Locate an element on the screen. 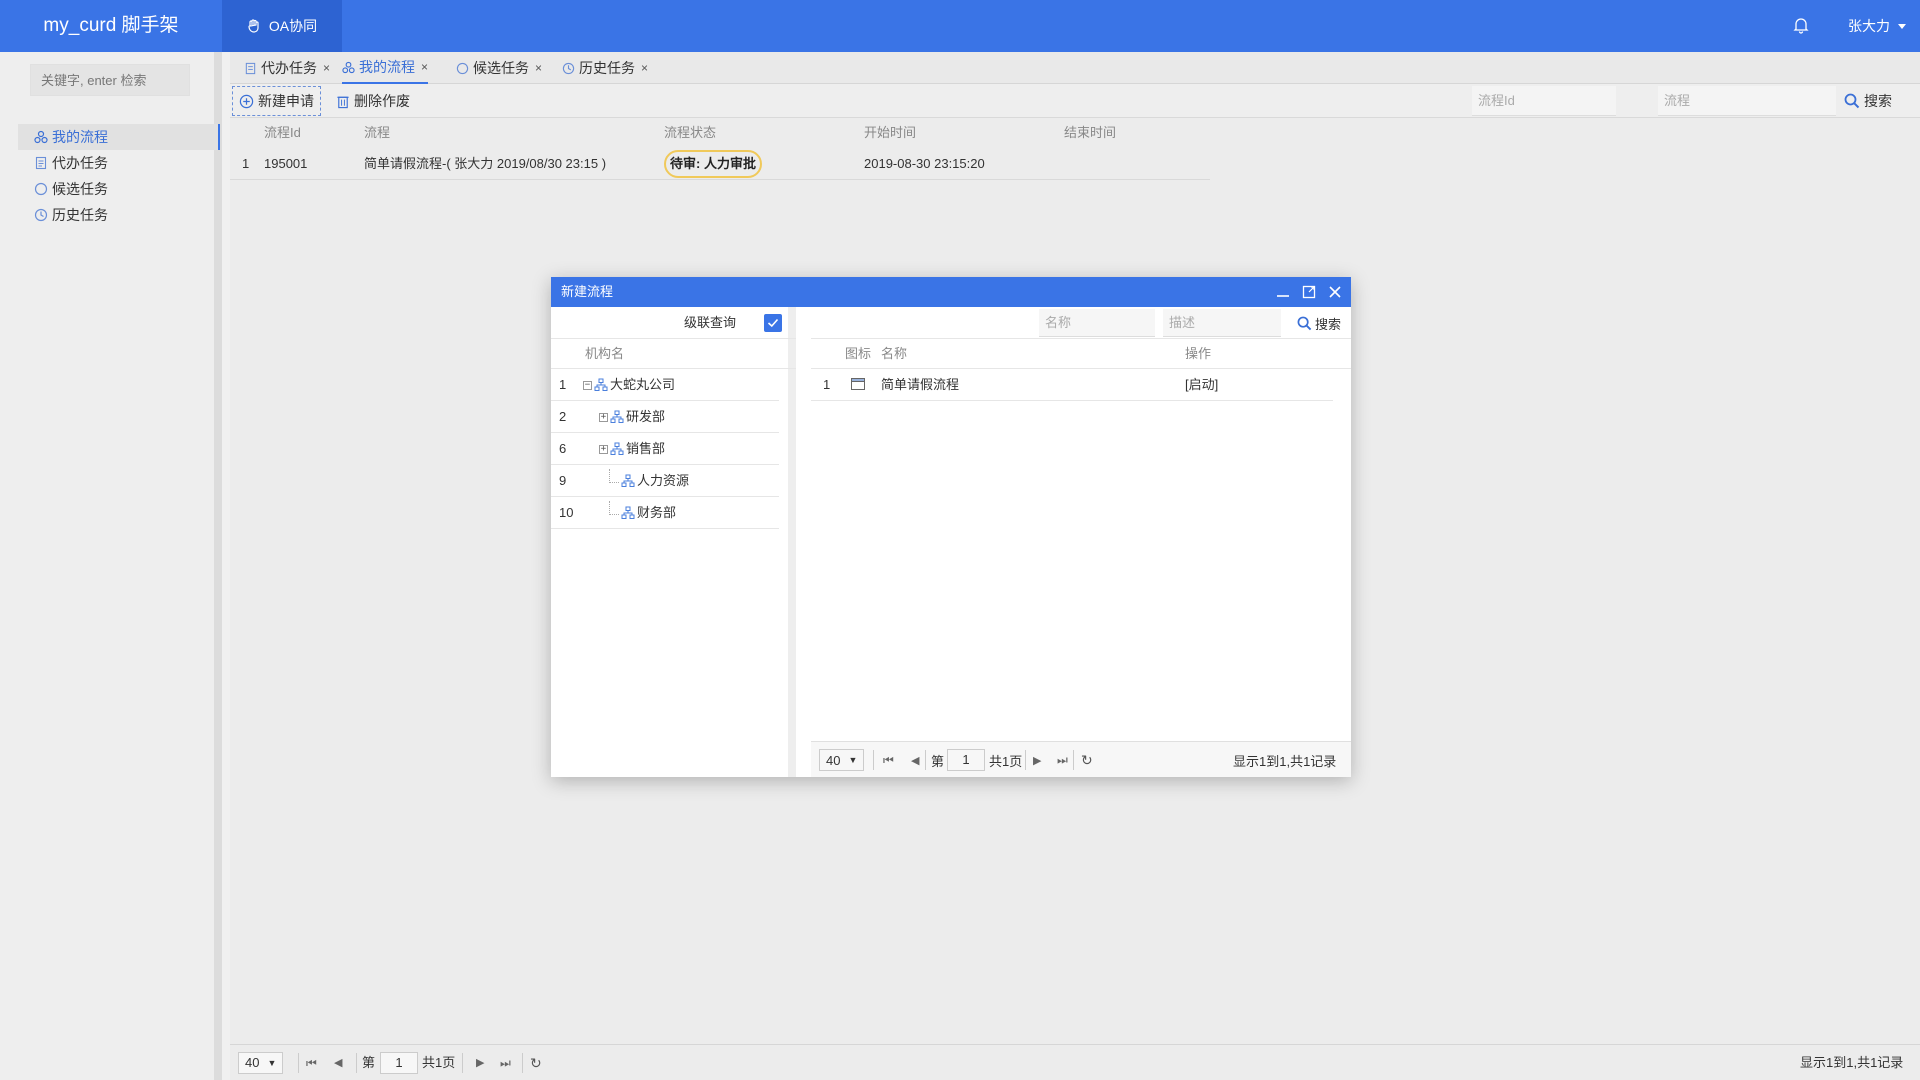 The image size is (1920, 1080). column-header: 图标 is located at coordinates (858, 353).